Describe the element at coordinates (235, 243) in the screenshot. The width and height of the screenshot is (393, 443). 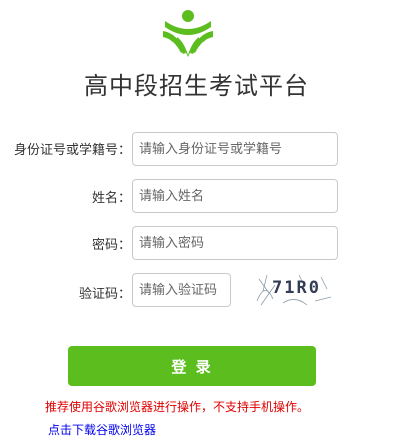
I see `password-input` at that location.